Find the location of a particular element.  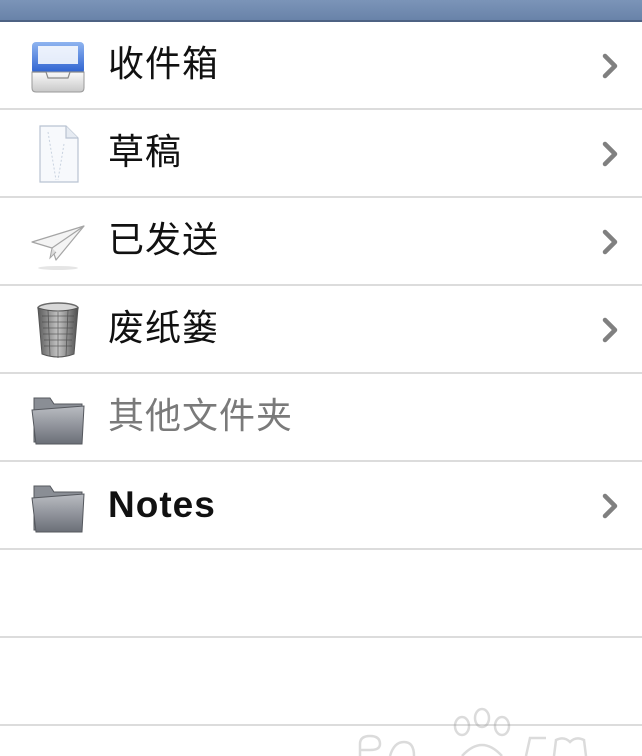

inbox-tray-icon is located at coordinates (58, 66).